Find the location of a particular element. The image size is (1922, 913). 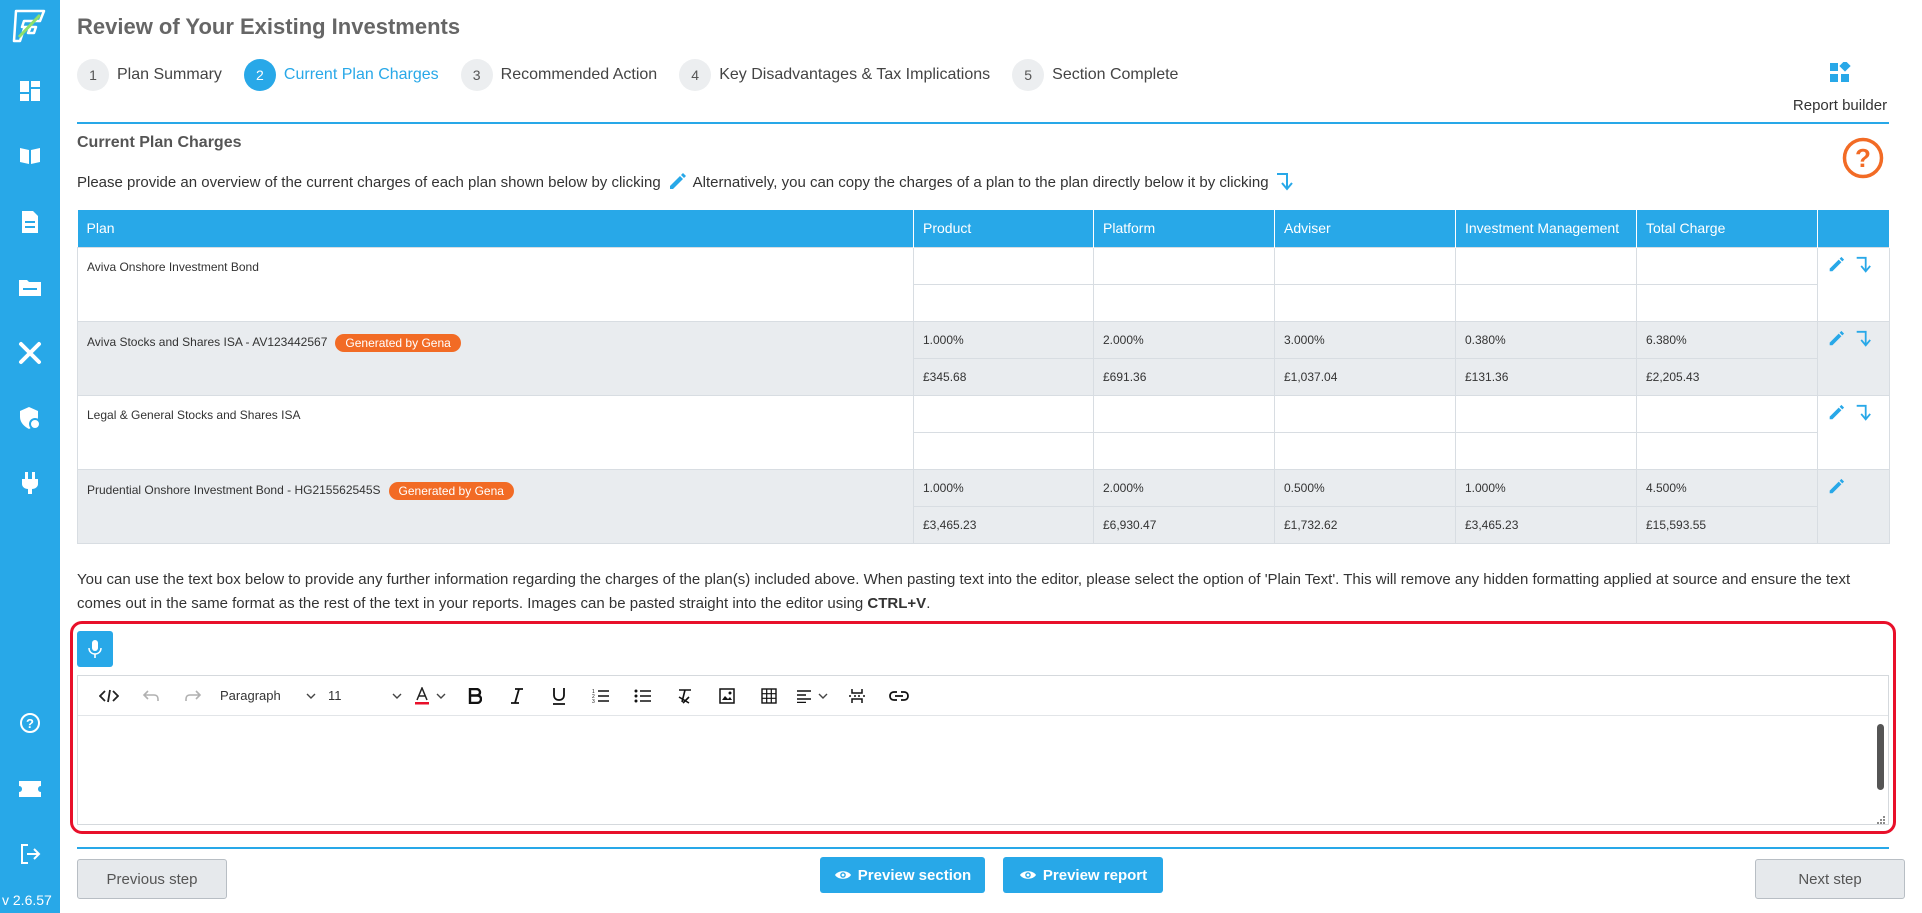

adviser-percent: 0.500% is located at coordinates (1365, 487).